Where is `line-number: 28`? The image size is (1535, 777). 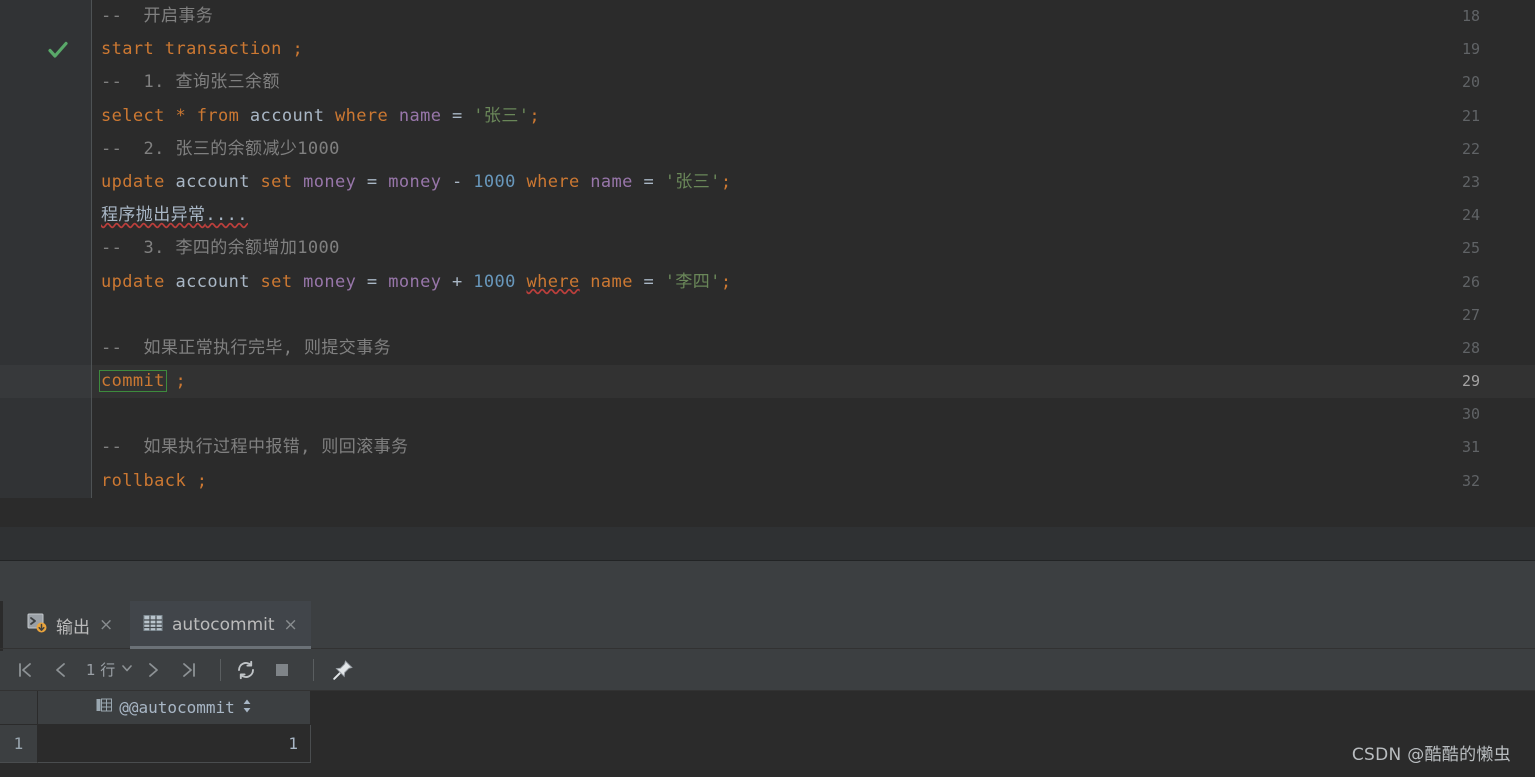
line-number: 28 is located at coordinates (1470, 347).